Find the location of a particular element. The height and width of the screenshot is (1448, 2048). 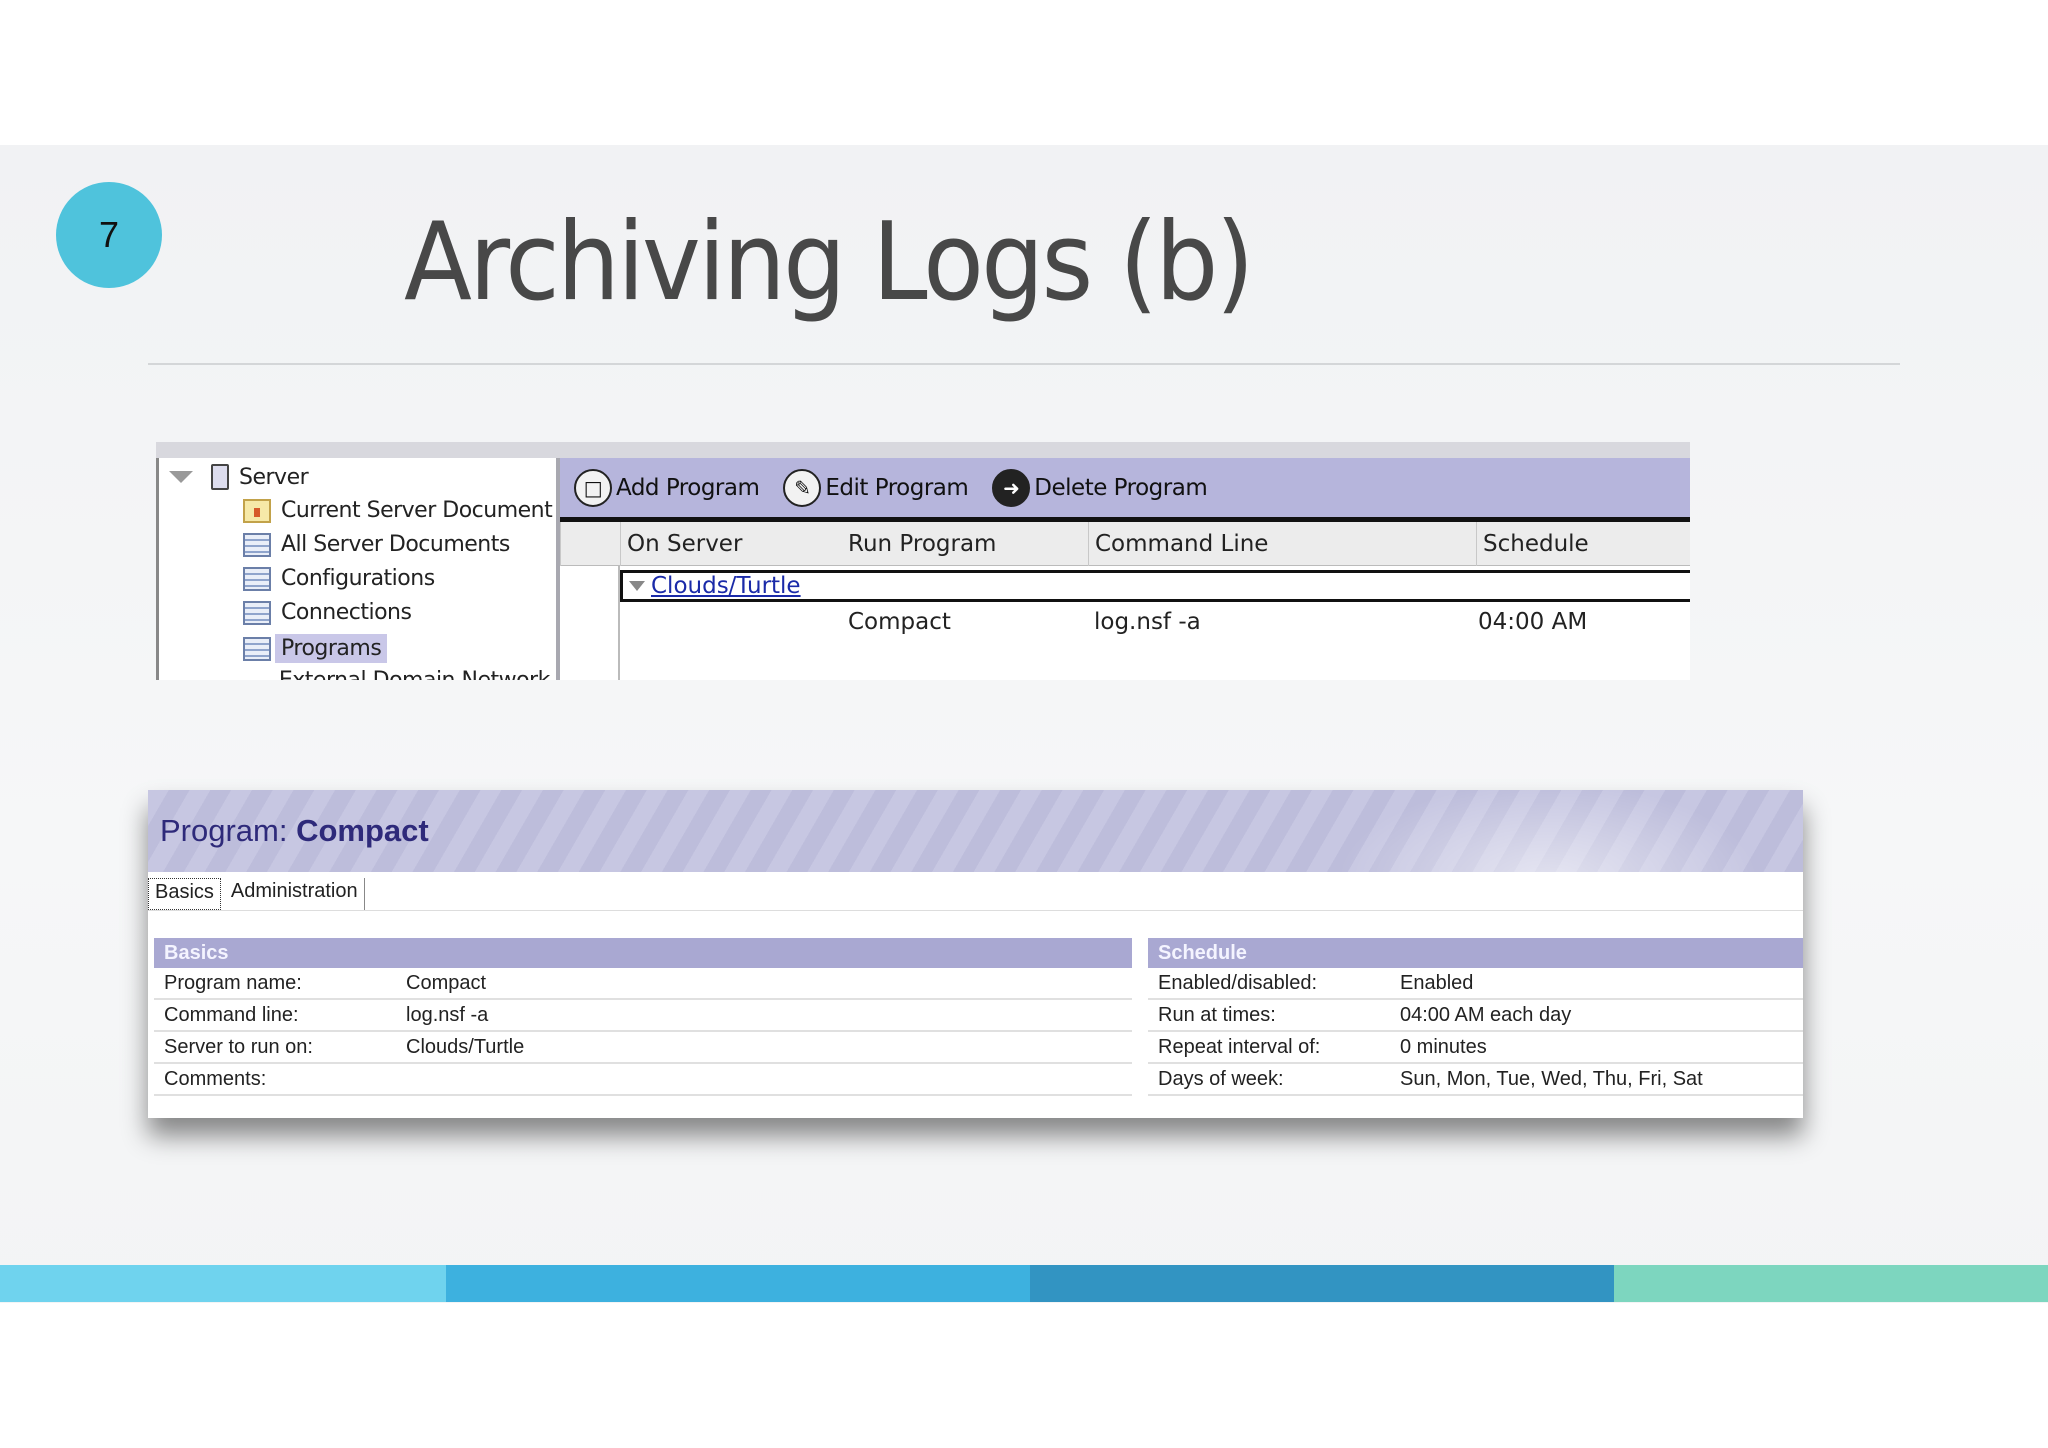

expand-triangle-icon is located at coordinates (181, 477).